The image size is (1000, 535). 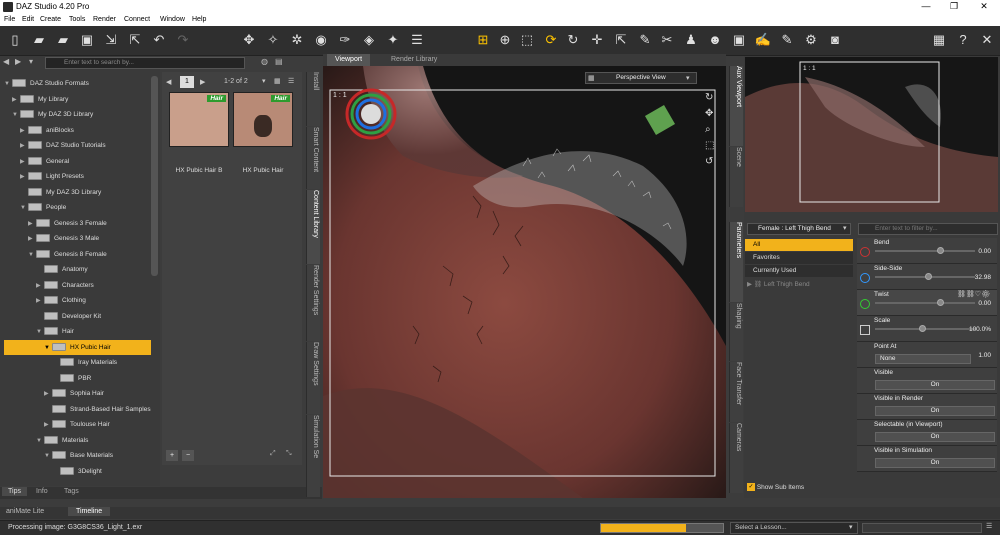 What do you see at coordinates (922, 528) in the screenshot?
I see `lesson-steps` at bounding box center [922, 528].